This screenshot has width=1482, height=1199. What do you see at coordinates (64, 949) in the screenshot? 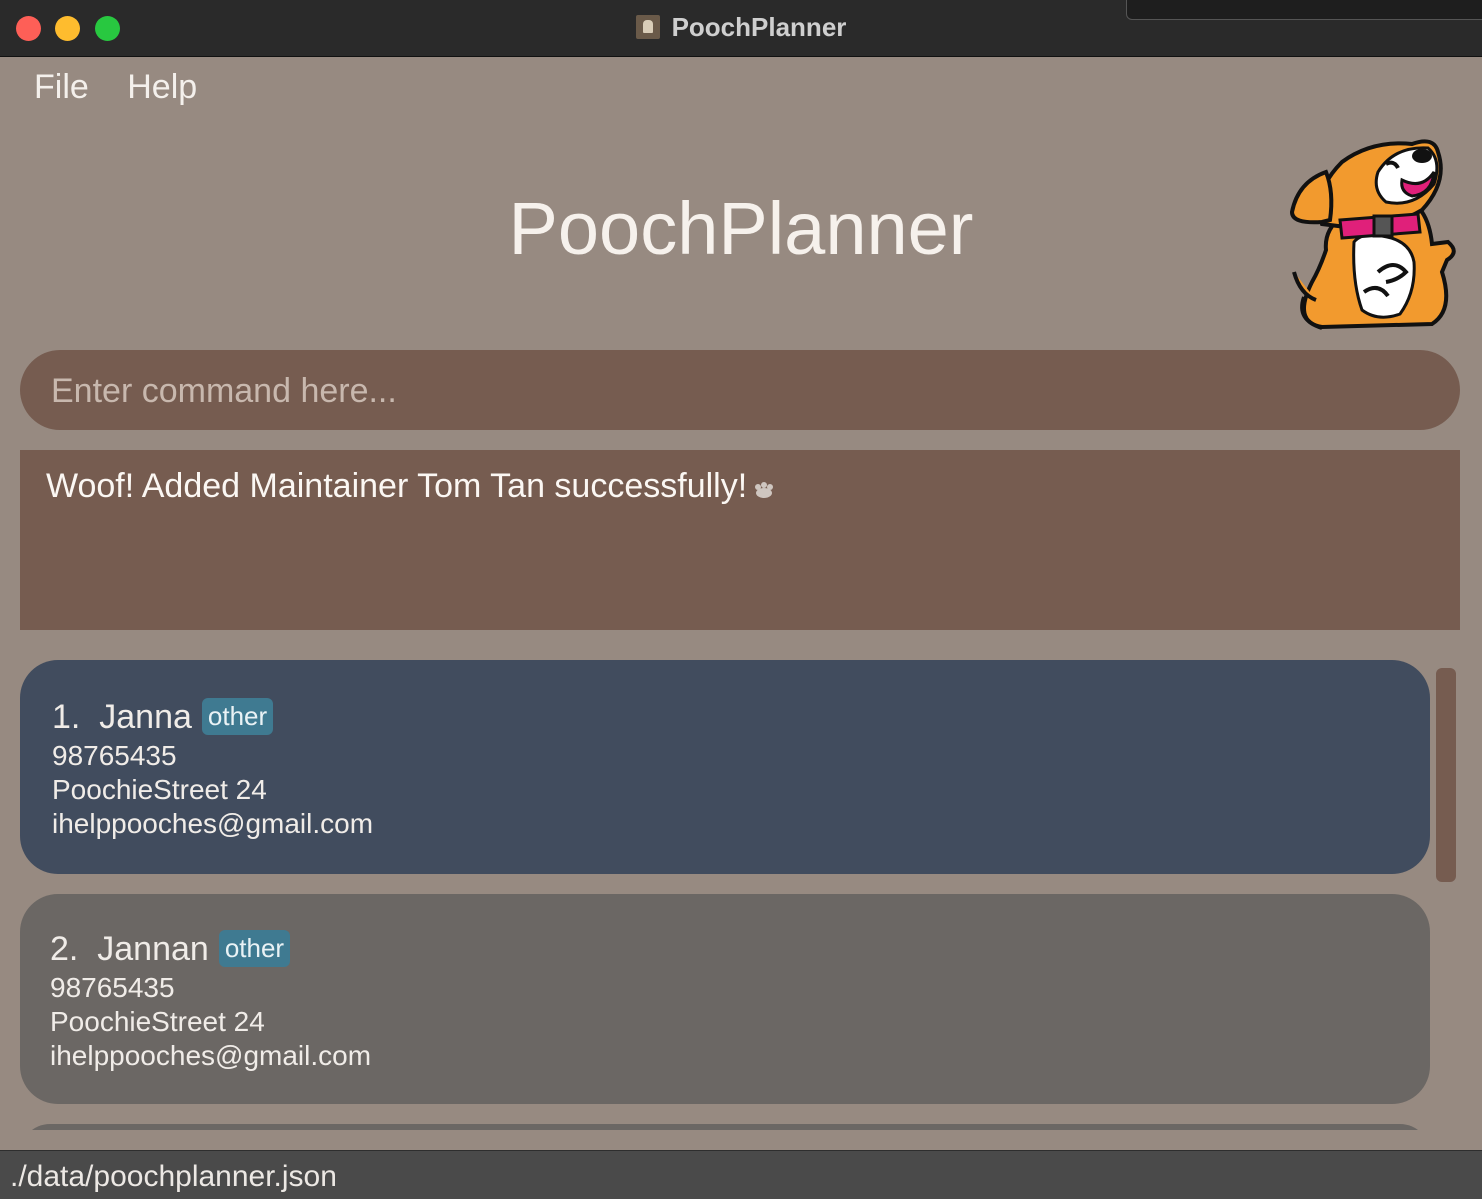
I see `card-index: 2.` at bounding box center [64, 949].